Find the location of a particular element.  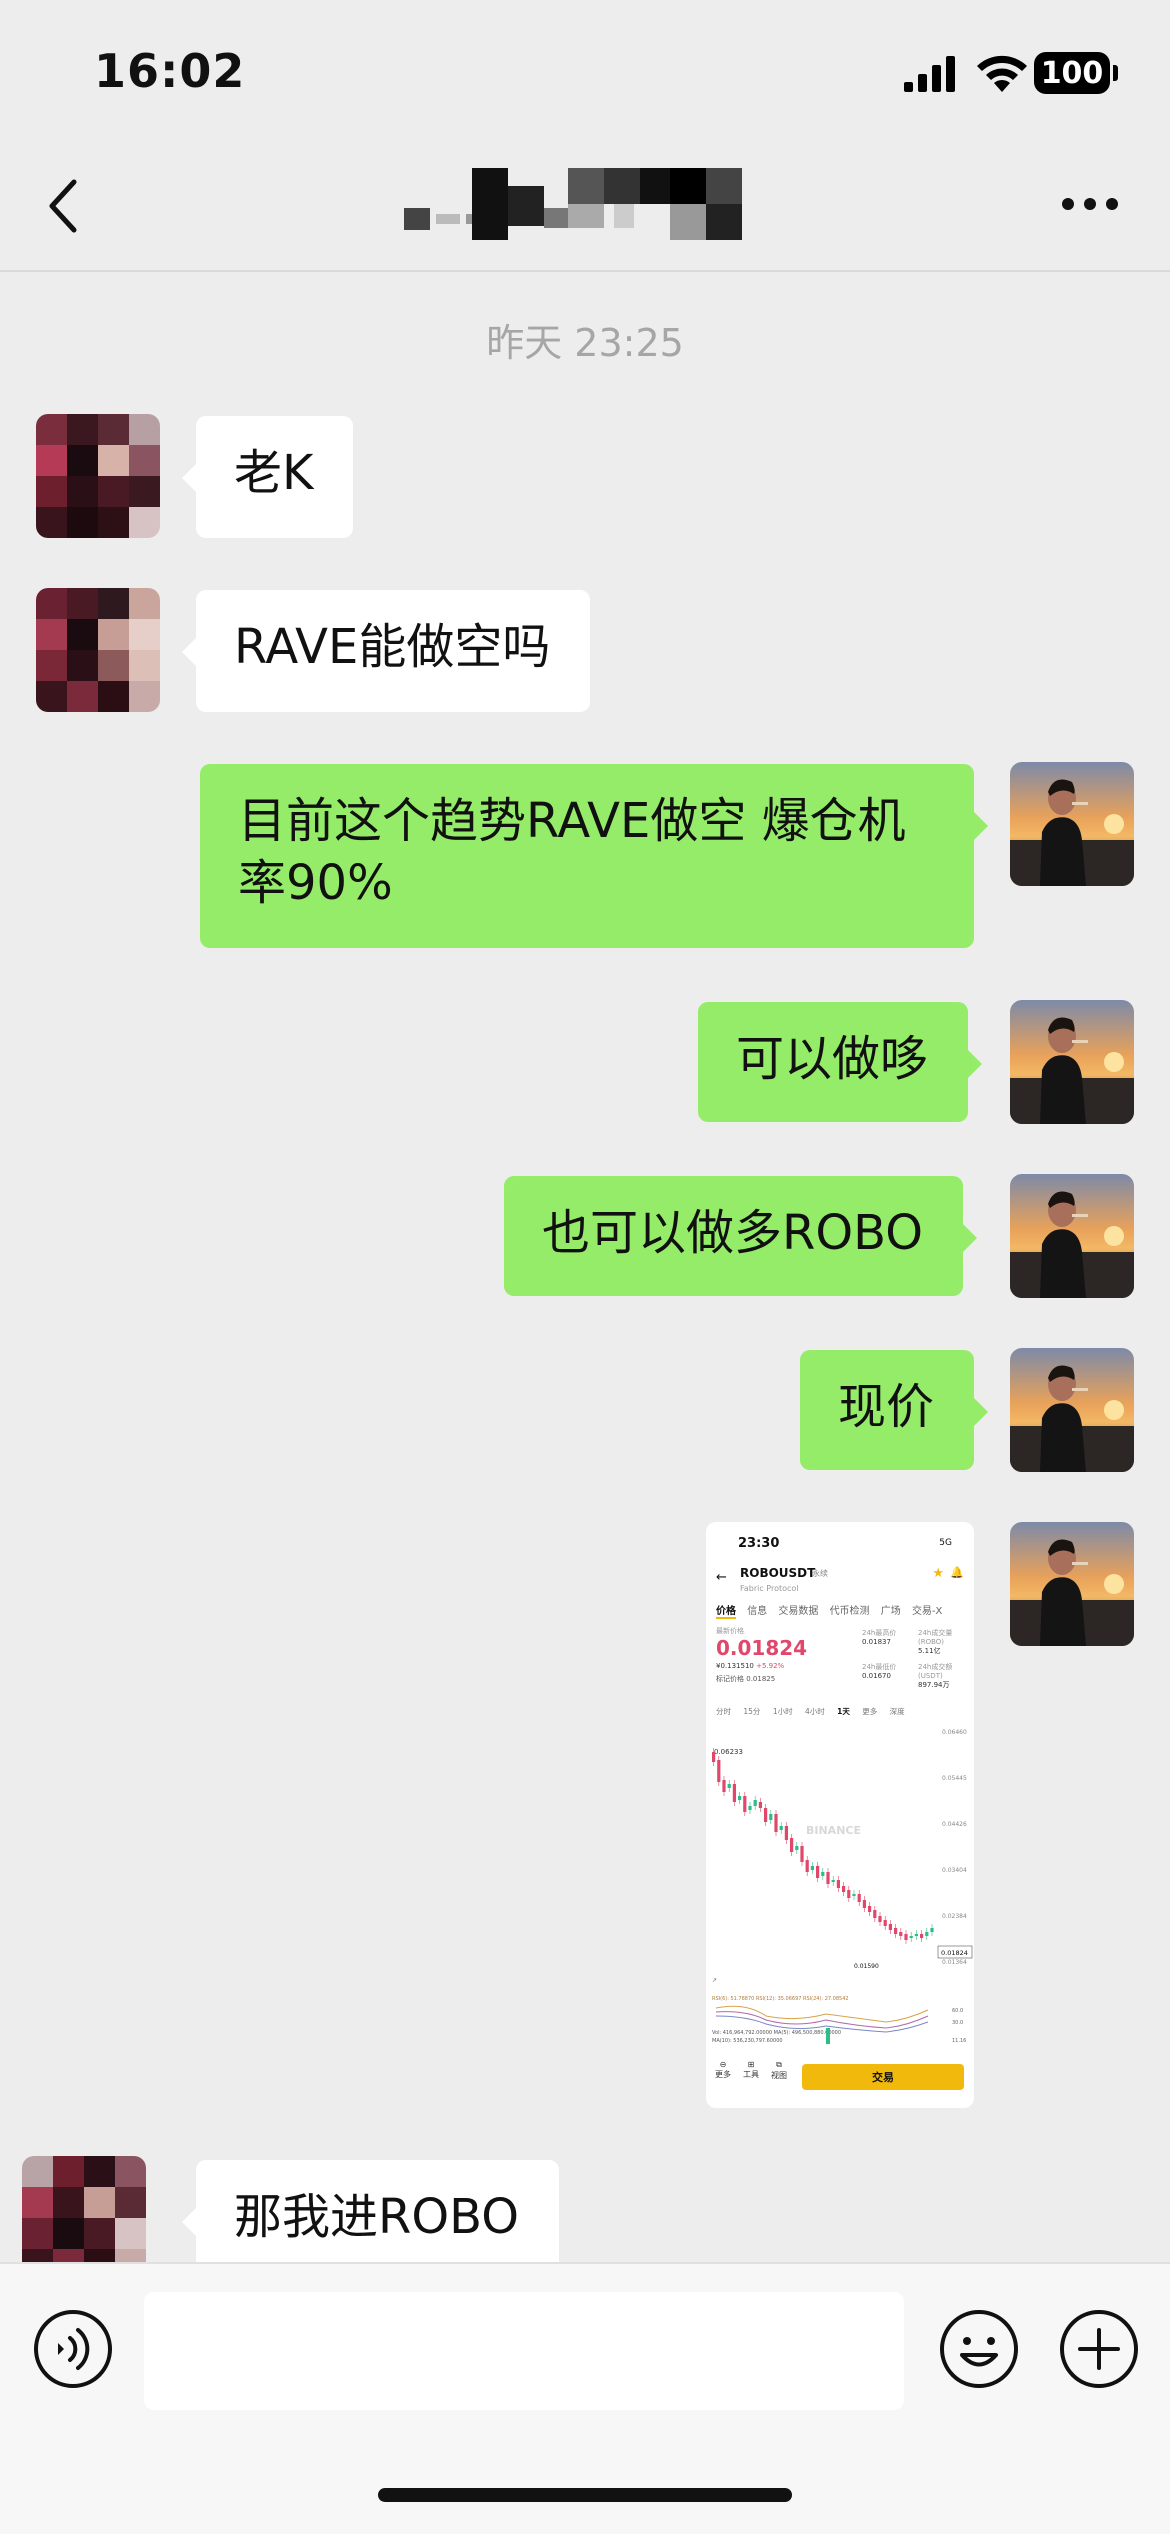

chart-watermark: BINANCE is located at coordinates (833, 1830).